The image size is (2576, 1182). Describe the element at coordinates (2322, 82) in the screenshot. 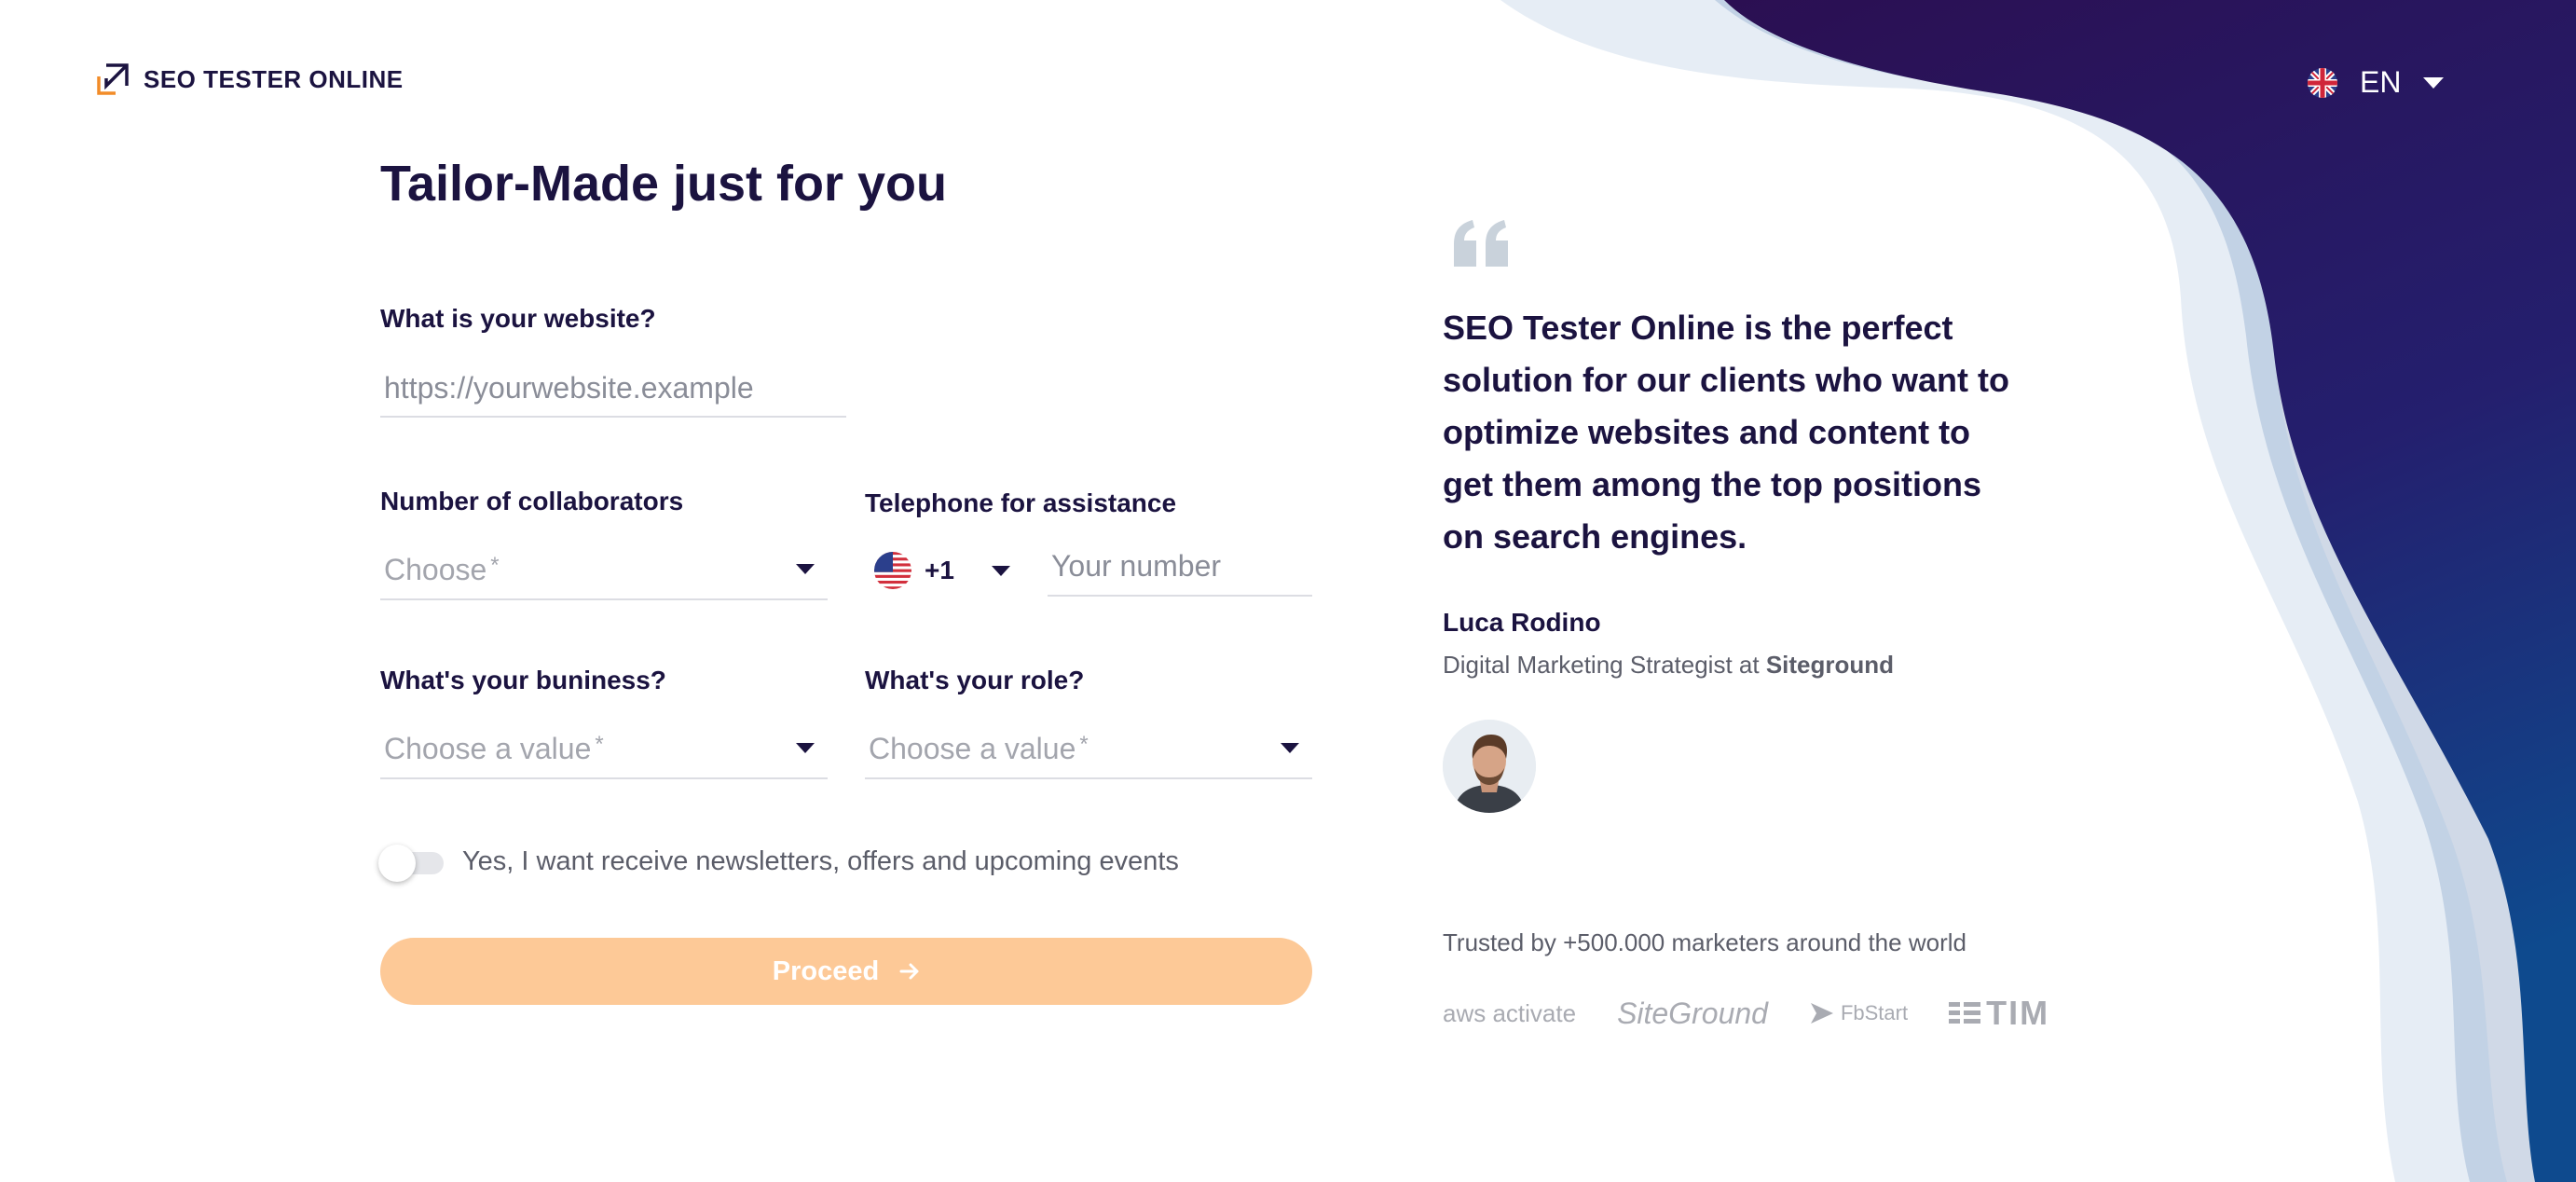

I see `uk-flag-icon` at that location.